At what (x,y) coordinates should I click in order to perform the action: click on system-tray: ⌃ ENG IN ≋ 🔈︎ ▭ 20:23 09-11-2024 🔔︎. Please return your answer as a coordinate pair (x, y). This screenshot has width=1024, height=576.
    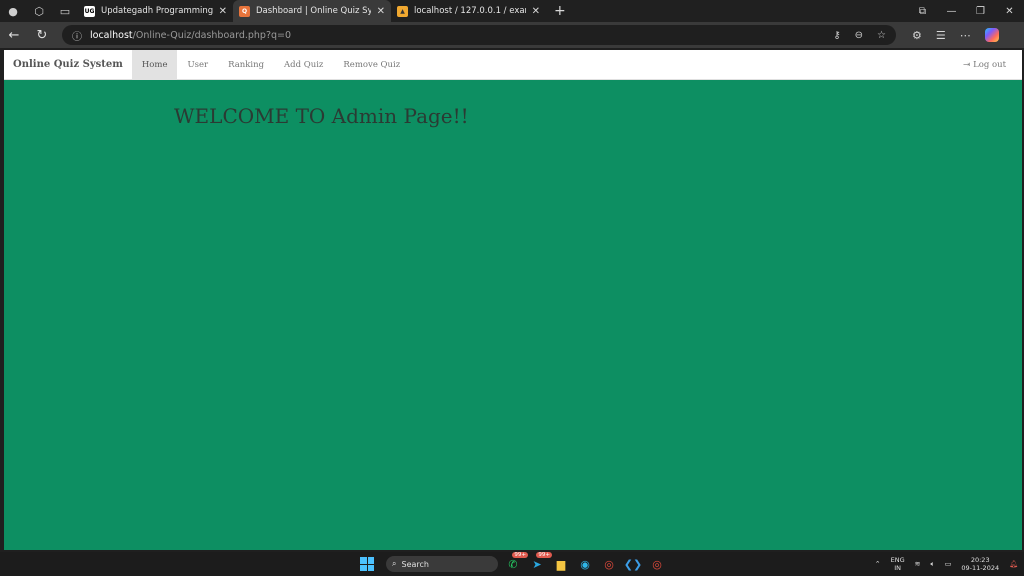
    Looking at the image, I should click on (946, 564).